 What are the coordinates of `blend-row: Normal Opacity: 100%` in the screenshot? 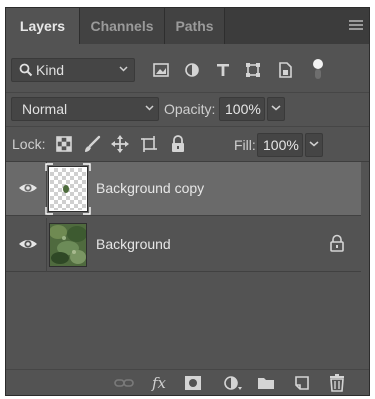 It's located at (187, 109).